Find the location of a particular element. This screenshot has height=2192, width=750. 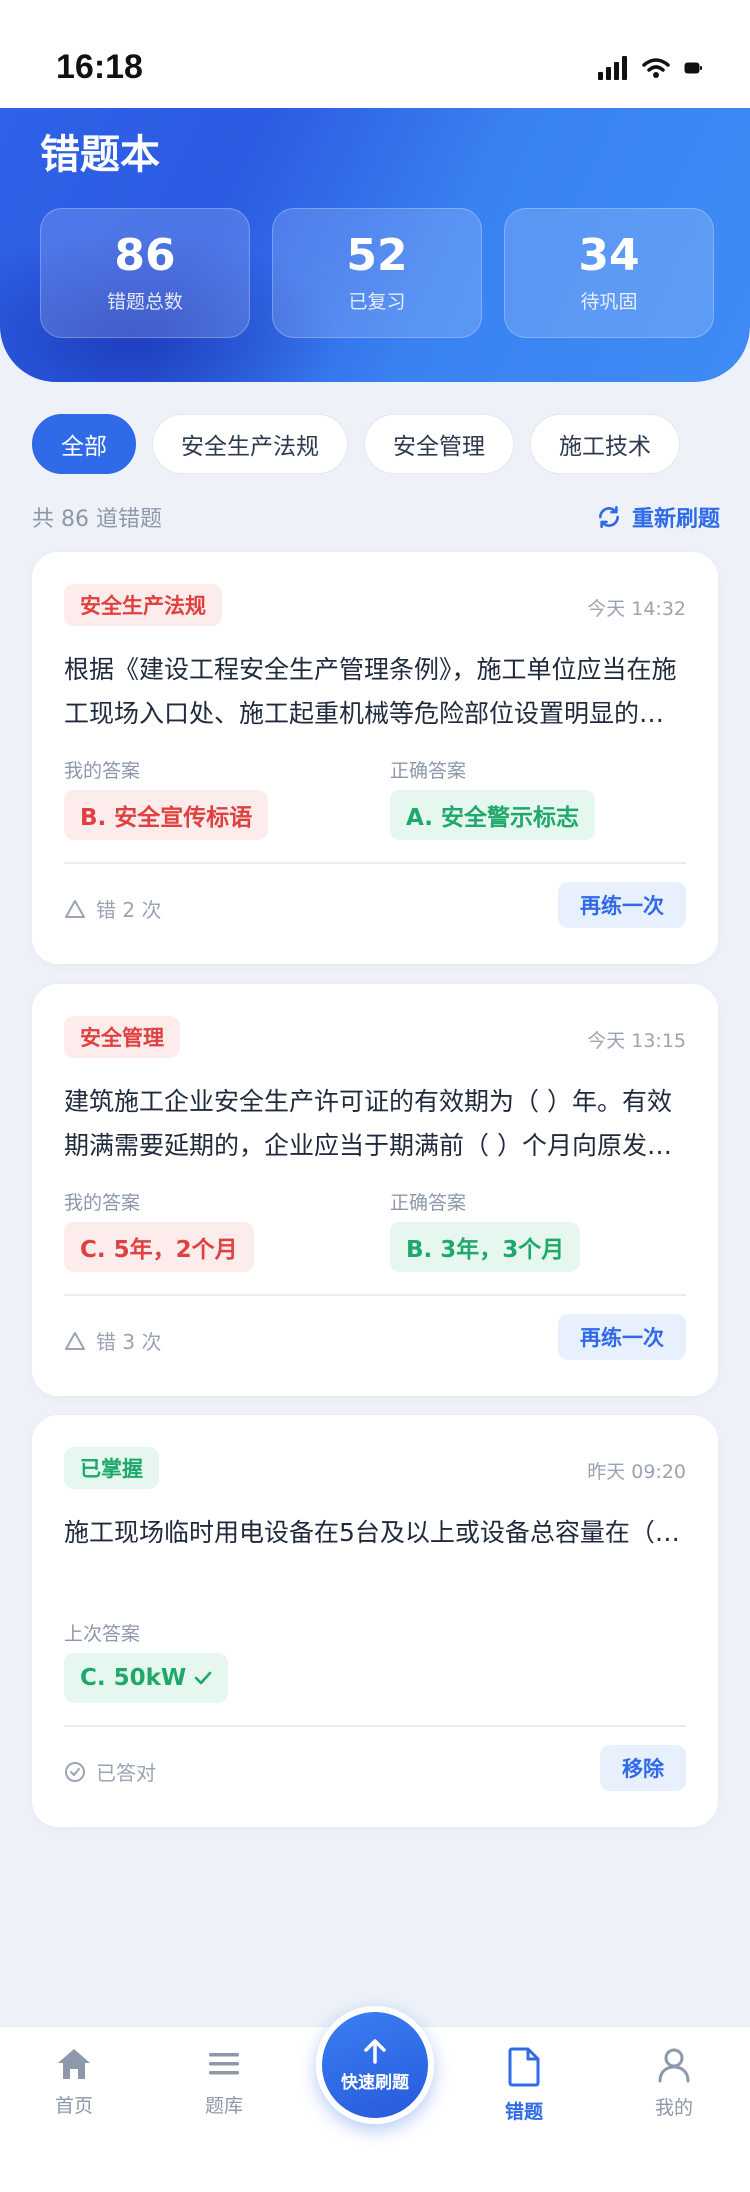

check-circle-icon is located at coordinates (75, 1771).